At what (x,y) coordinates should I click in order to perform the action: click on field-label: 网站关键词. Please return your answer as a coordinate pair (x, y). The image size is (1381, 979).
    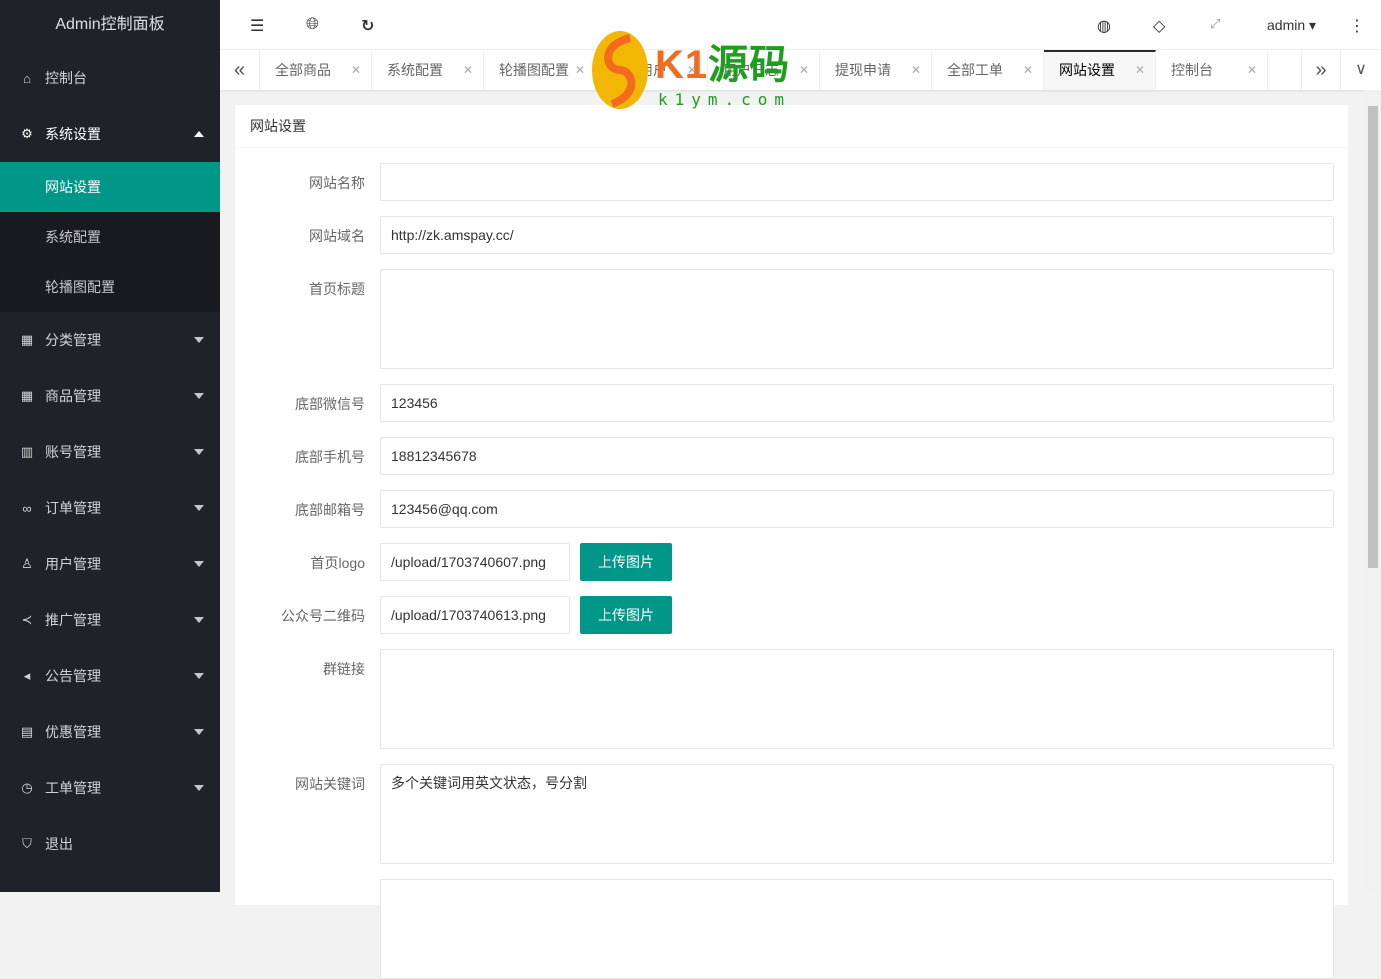
    Looking at the image, I should click on (330, 784).